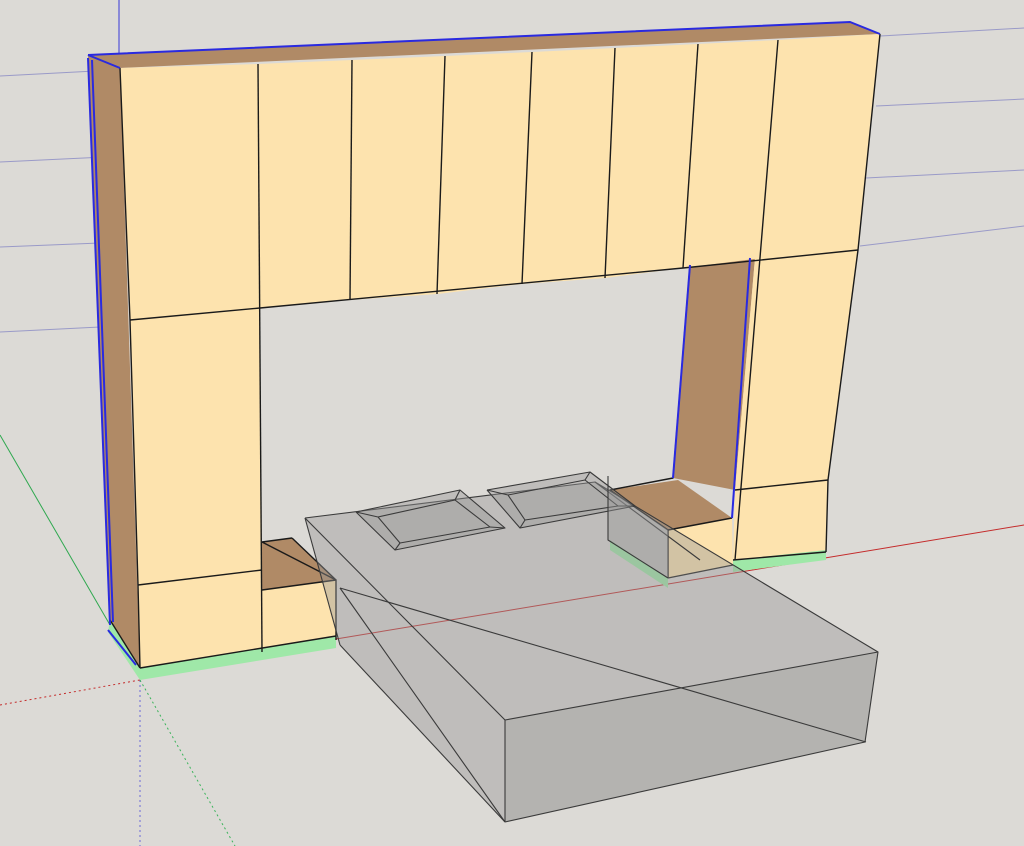  What do you see at coordinates (196, 446) in the screenshot?
I see `left-tower-door` at bounding box center [196, 446].